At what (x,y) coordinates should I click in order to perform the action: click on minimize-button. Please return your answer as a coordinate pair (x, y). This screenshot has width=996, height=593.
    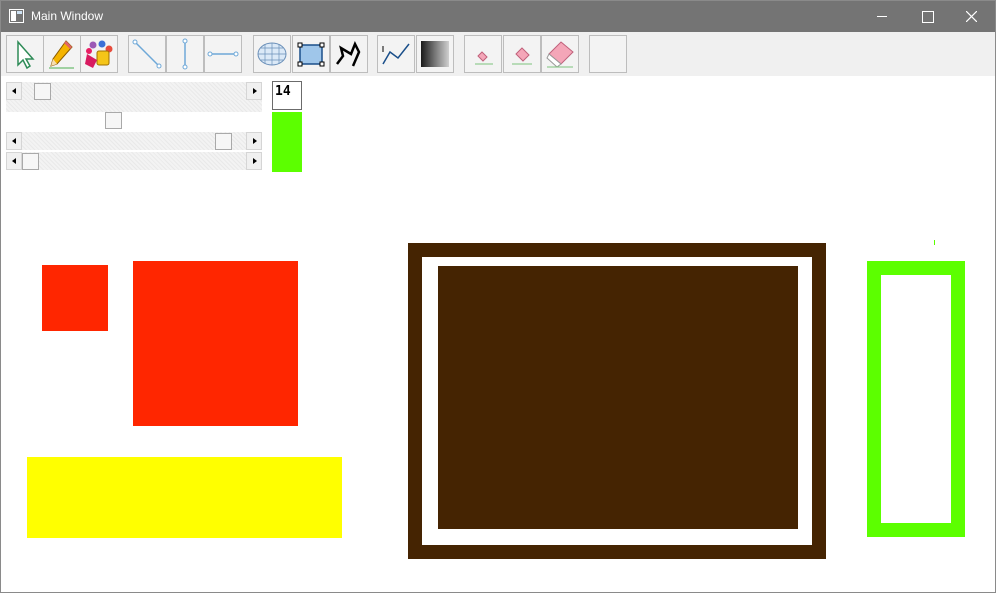
    Looking at the image, I should click on (882, 16).